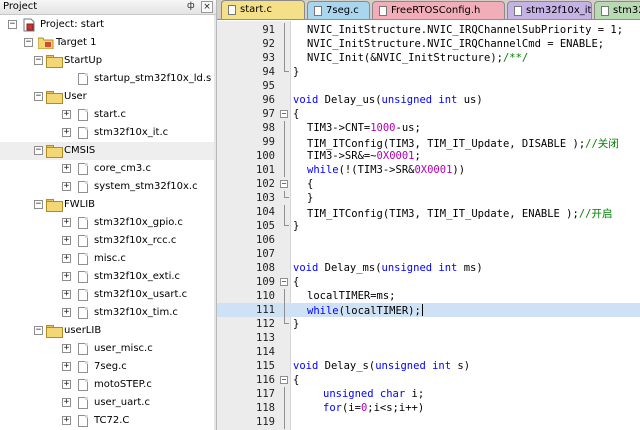 This screenshot has width=640, height=430. Describe the element at coordinates (107, 421) in the screenshot. I see `tree-item: + TC72.C` at that location.